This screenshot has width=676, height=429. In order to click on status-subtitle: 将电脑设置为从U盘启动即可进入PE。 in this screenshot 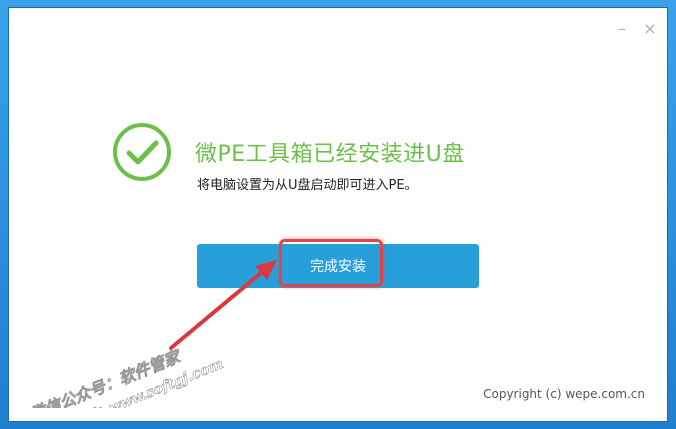, I will do `click(307, 185)`.